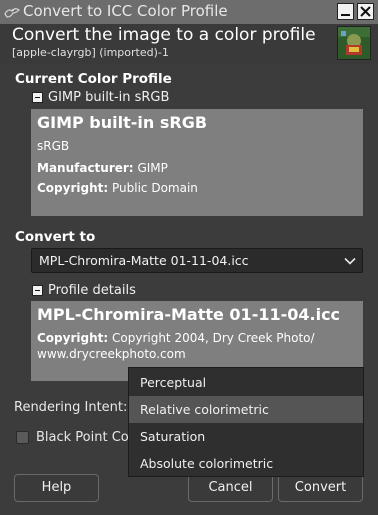  I want to click on close-button, so click(365, 11).